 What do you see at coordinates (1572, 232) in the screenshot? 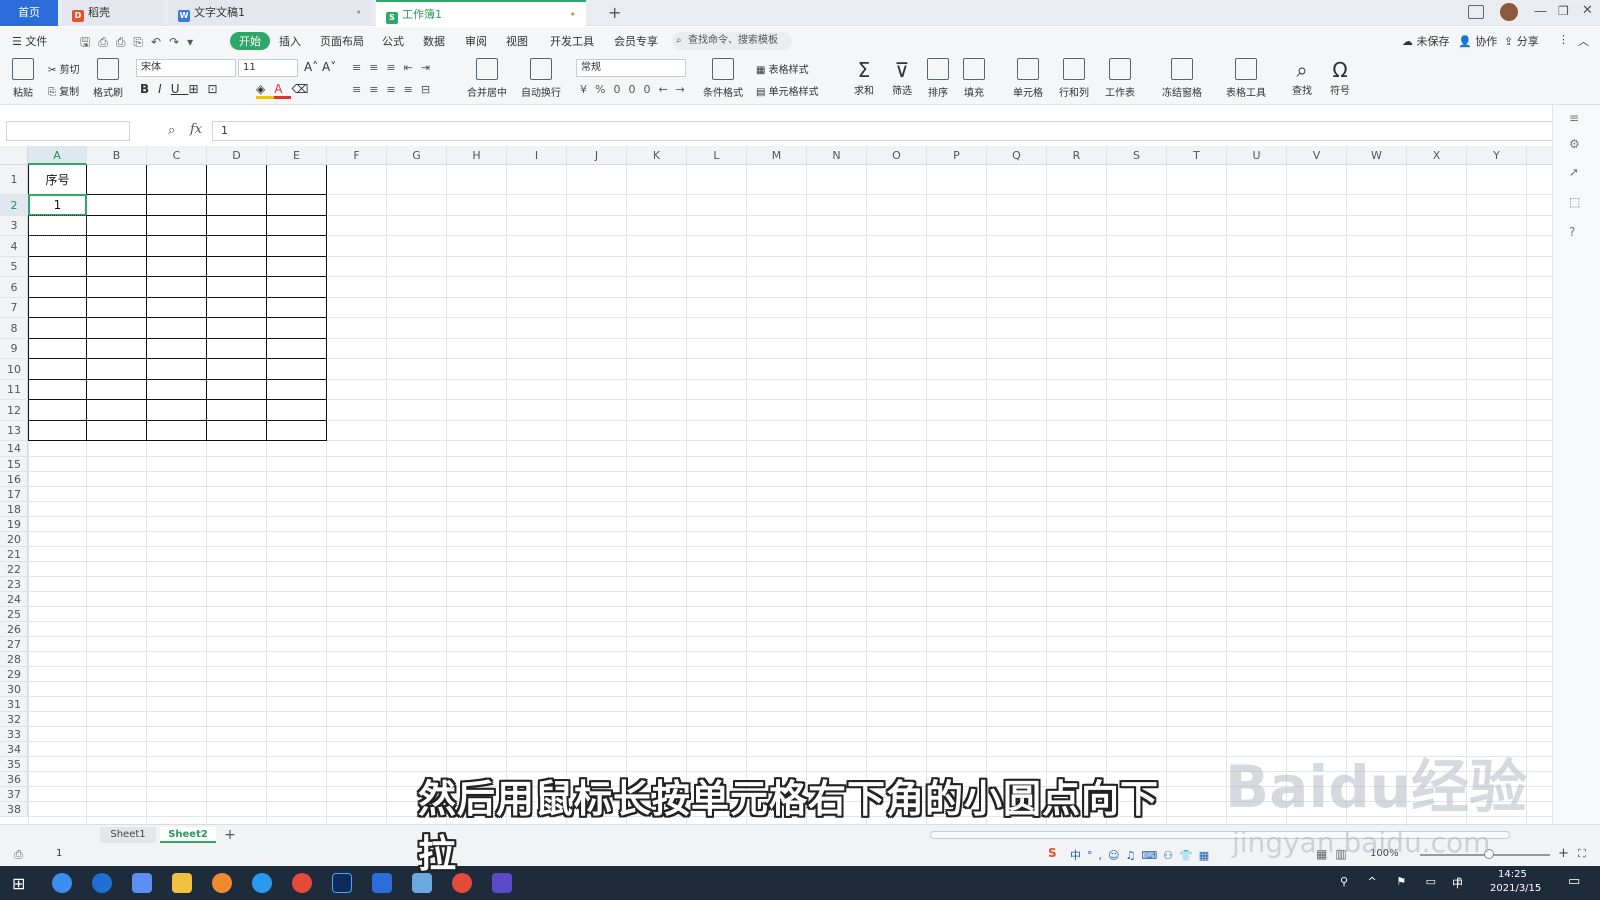
I see `sidebar-help-icon: ?` at bounding box center [1572, 232].